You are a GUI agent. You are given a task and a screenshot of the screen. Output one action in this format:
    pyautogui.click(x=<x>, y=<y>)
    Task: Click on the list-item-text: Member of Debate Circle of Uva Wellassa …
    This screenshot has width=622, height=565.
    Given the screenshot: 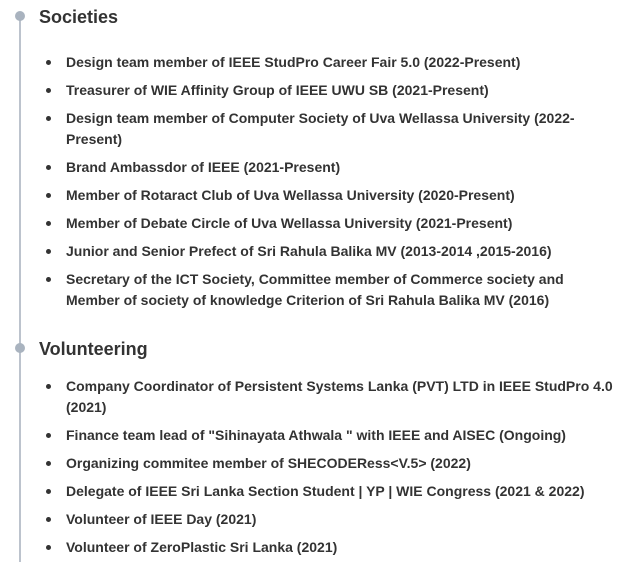 What is the action you would take?
    pyautogui.click(x=289, y=223)
    